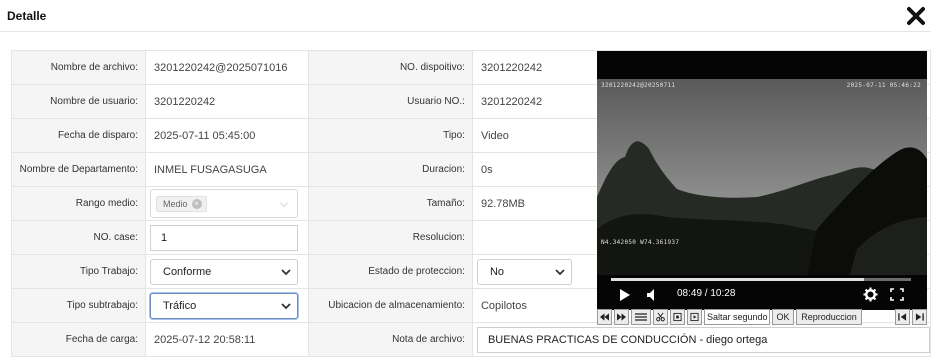 Image resolution: width=931 pixels, height=364 pixels. I want to click on case-no-cell: 1, so click(227, 237).